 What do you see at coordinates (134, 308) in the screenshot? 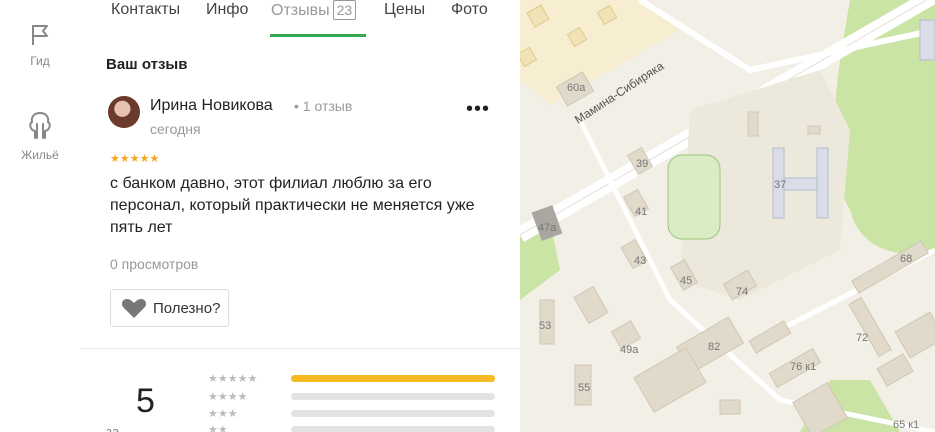
I see `heart-icon` at bounding box center [134, 308].